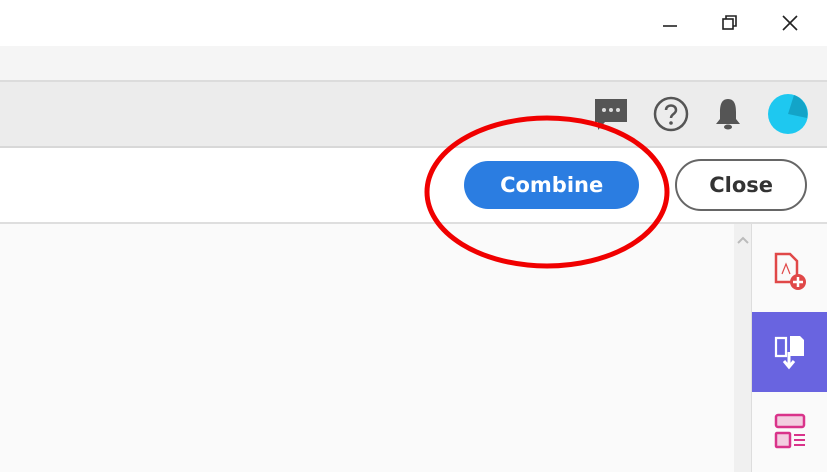 This screenshot has width=827, height=472. What do you see at coordinates (730, 23) in the screenshot?
I see `restore-icon` at bounding box center [730, 23].